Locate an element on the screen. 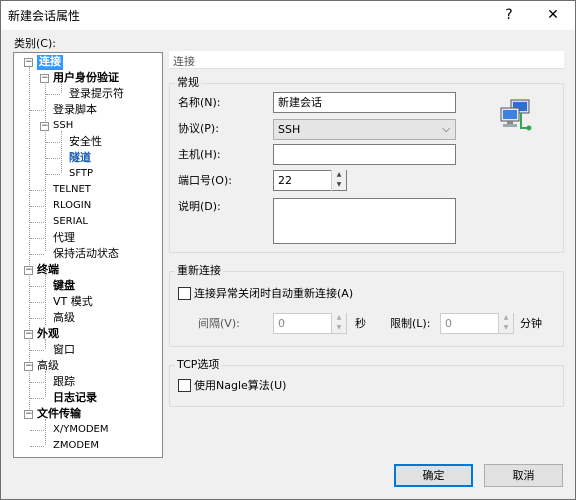 The height and width of the screenshot is (500, 576). port-value: 22 is located at coordinates (285, 180).